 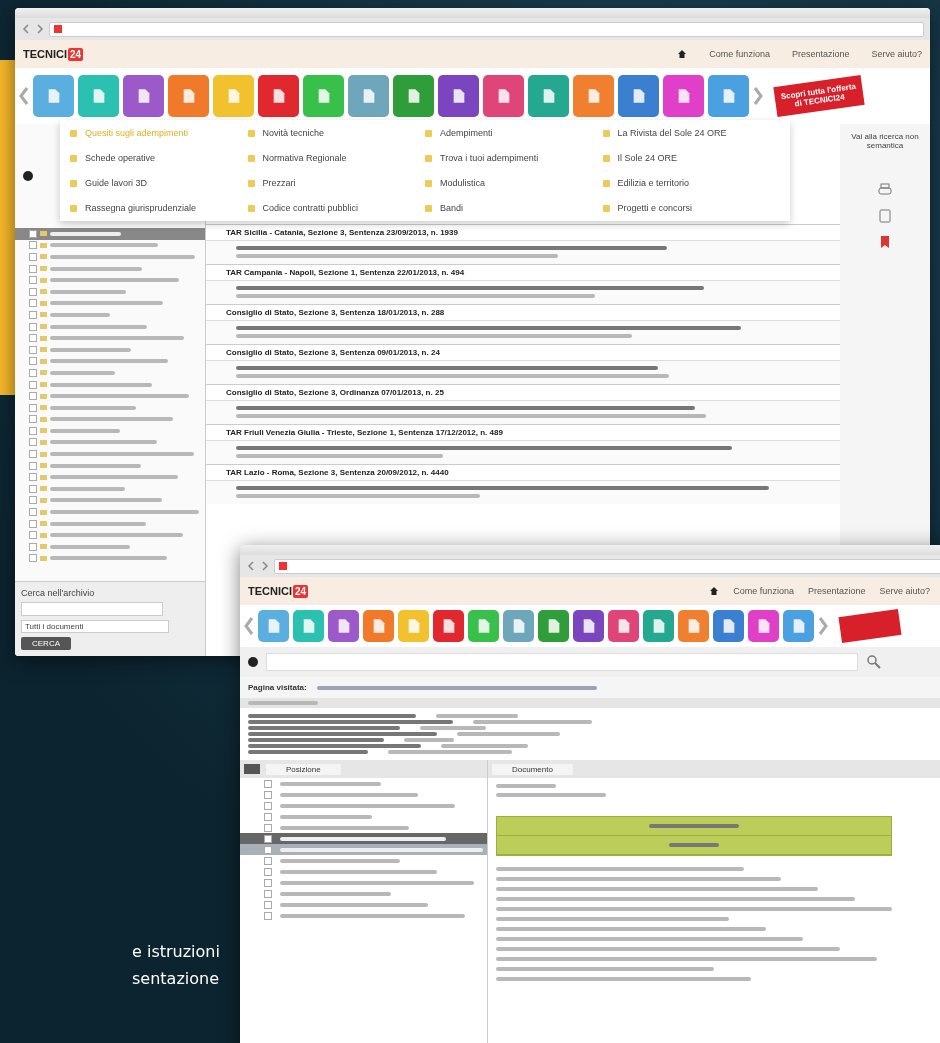 I want to click on caption-text: e istruzioni, so click(x=176, y=951).